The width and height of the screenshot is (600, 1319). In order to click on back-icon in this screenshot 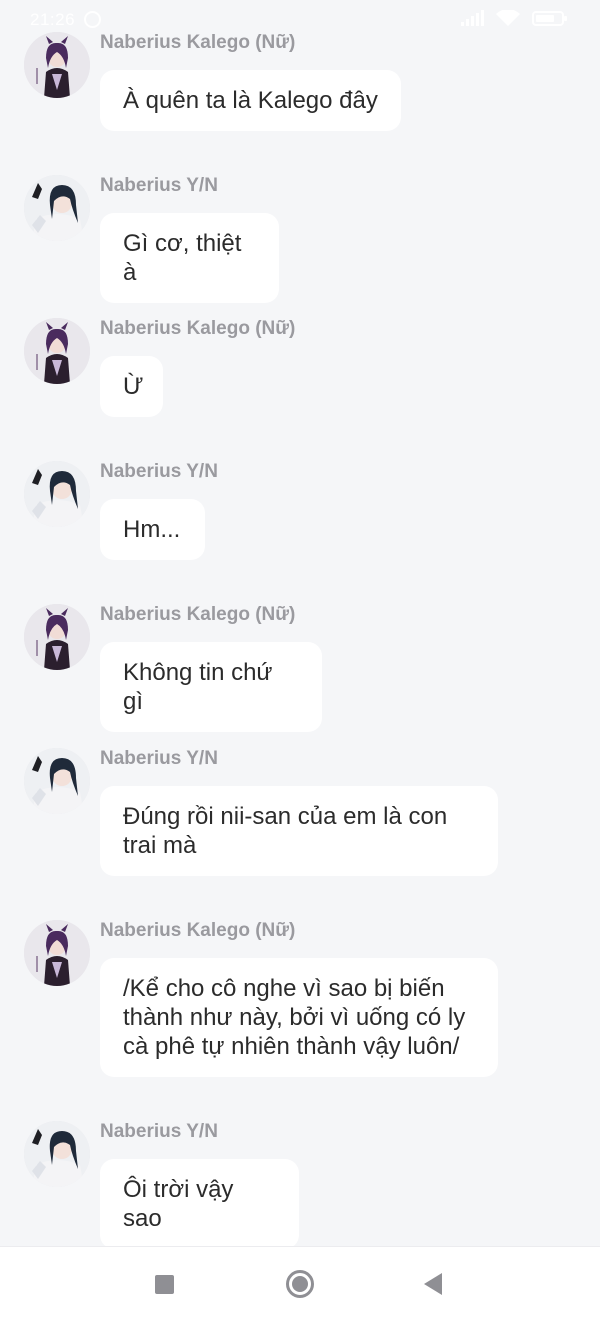, I will do `click(433, 1284)`.